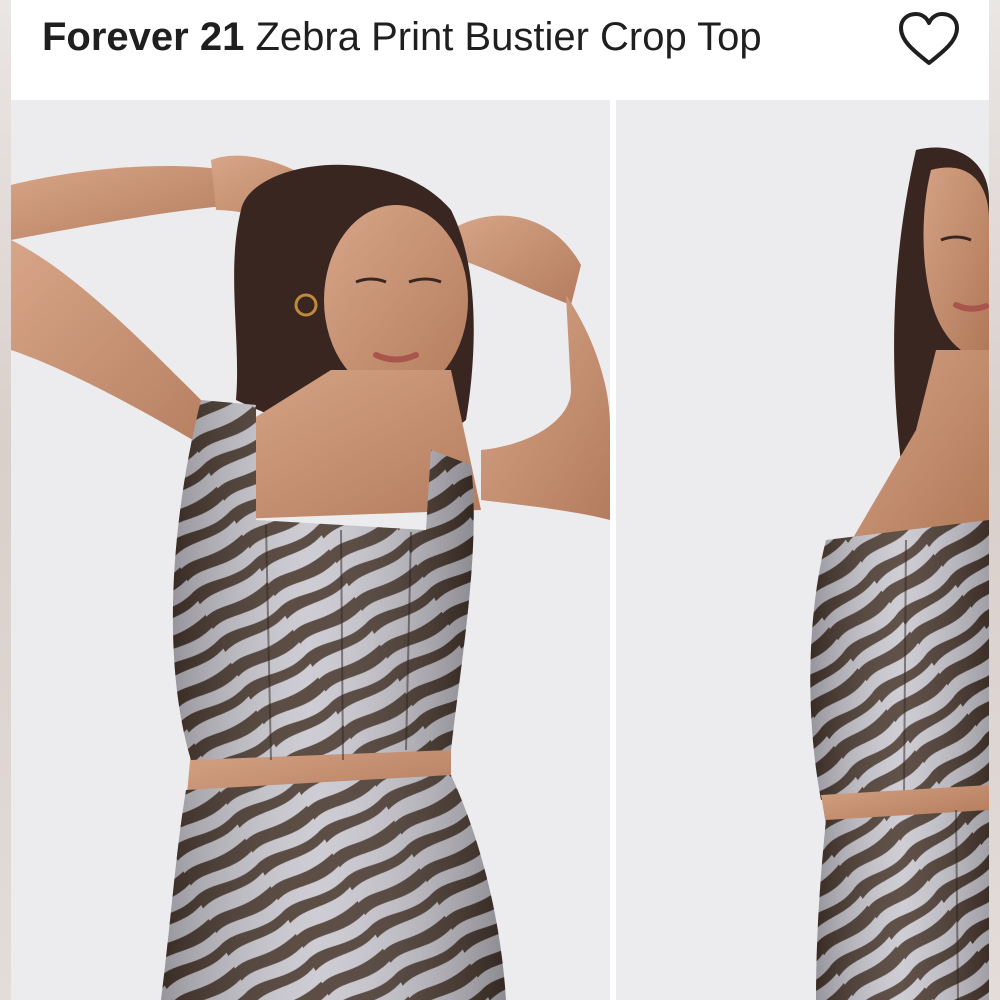 The width and height of the screenshot is (1000, 1000). What do you see at coordinates (508, 37) in the screenshot?
I see `product-title: Zebra Print Bustier Crop Top` at bounding box center [508, 37].